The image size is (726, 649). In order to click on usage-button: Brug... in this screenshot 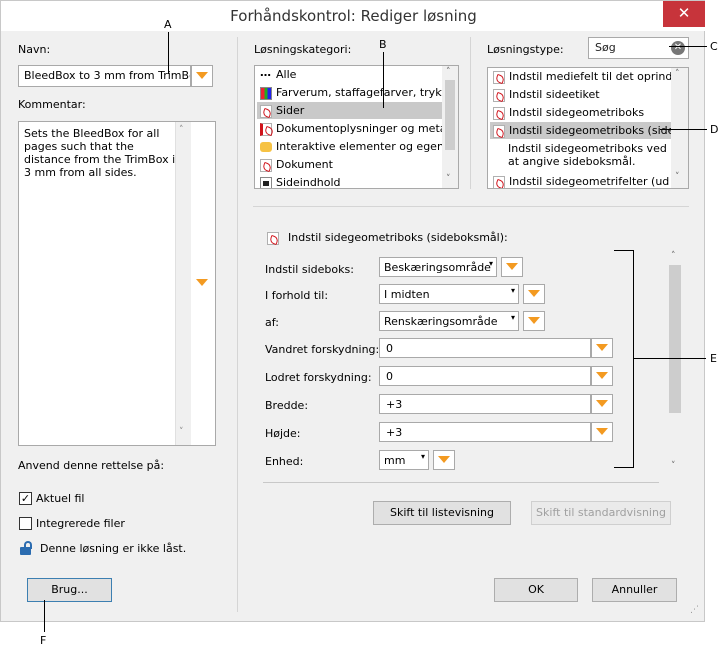, I will do `click(69, 590)`.